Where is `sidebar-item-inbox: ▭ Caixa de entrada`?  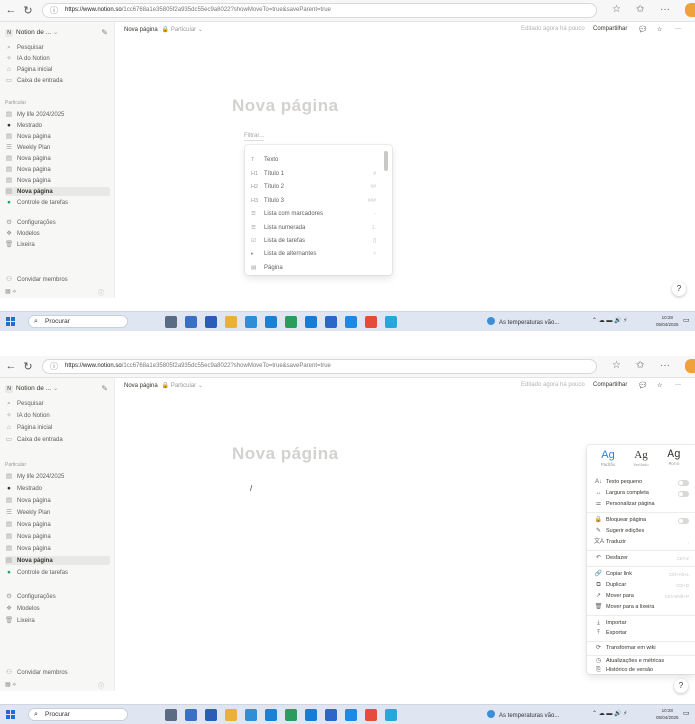
sidebar-item-inbox: ▭ Caixa de entrada is located at coordinates (34, 80).